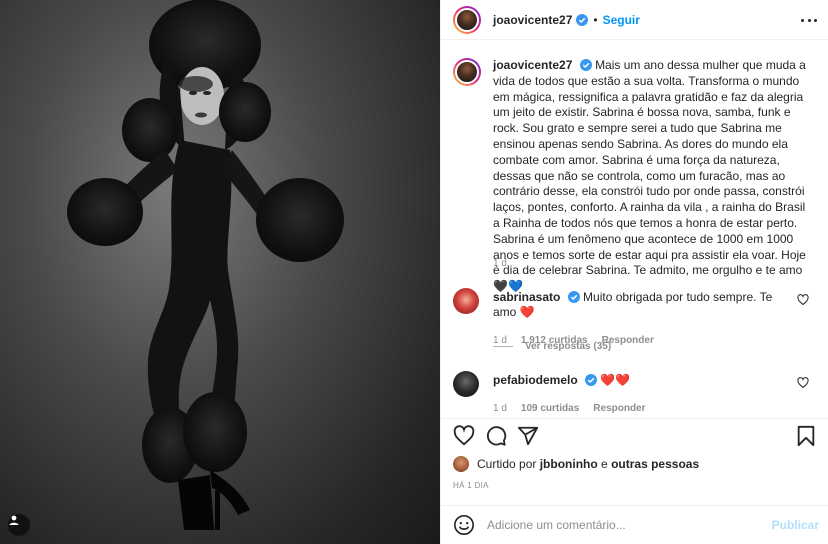  I want to click on add-comment-bar: Adicione um comentário... Publicar, so click(634, 524).